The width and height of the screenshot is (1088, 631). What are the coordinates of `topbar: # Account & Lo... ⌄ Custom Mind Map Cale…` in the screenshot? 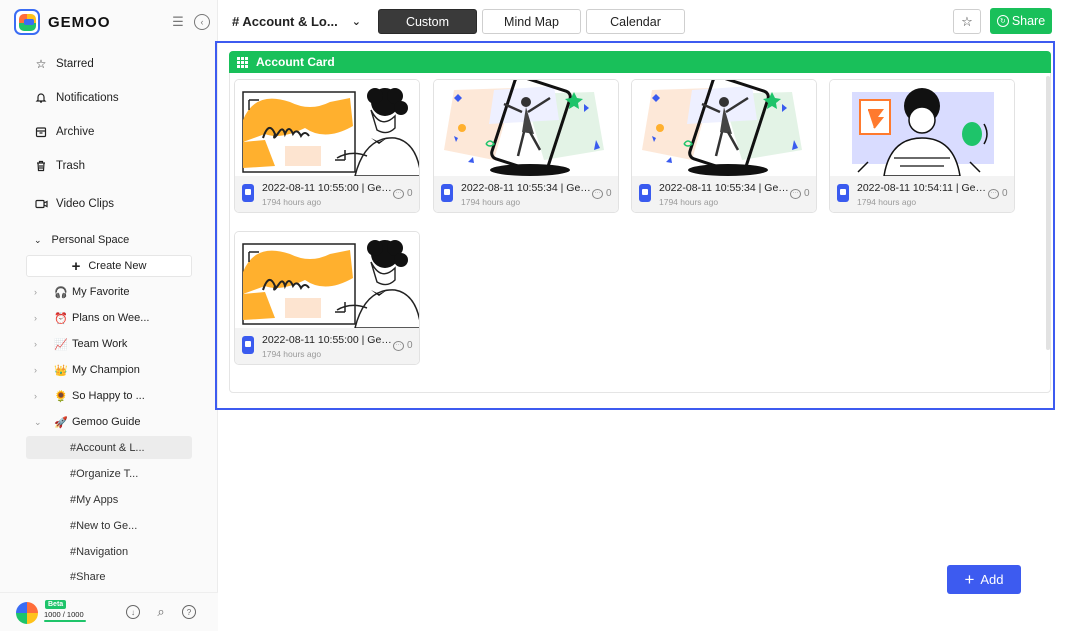 It's located at (653, 21).